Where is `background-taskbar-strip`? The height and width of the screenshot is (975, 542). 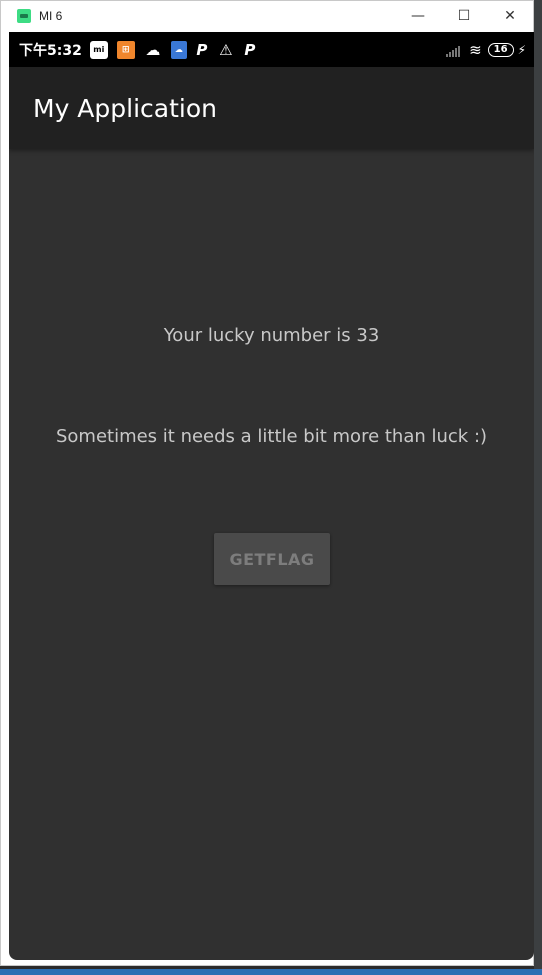
background-taskbar-strip is located at coordinates (271, 972).